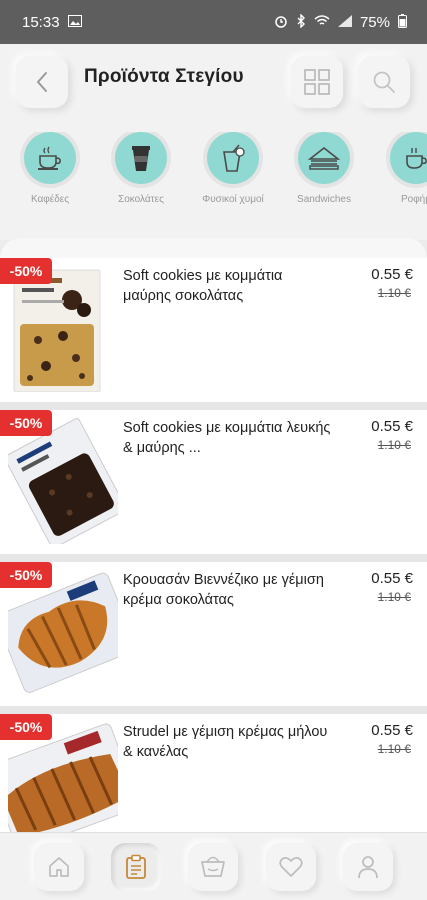 The height and width of the screenshot is (900, 427). I want to click on bluetooth-icon, so click(301, 21).